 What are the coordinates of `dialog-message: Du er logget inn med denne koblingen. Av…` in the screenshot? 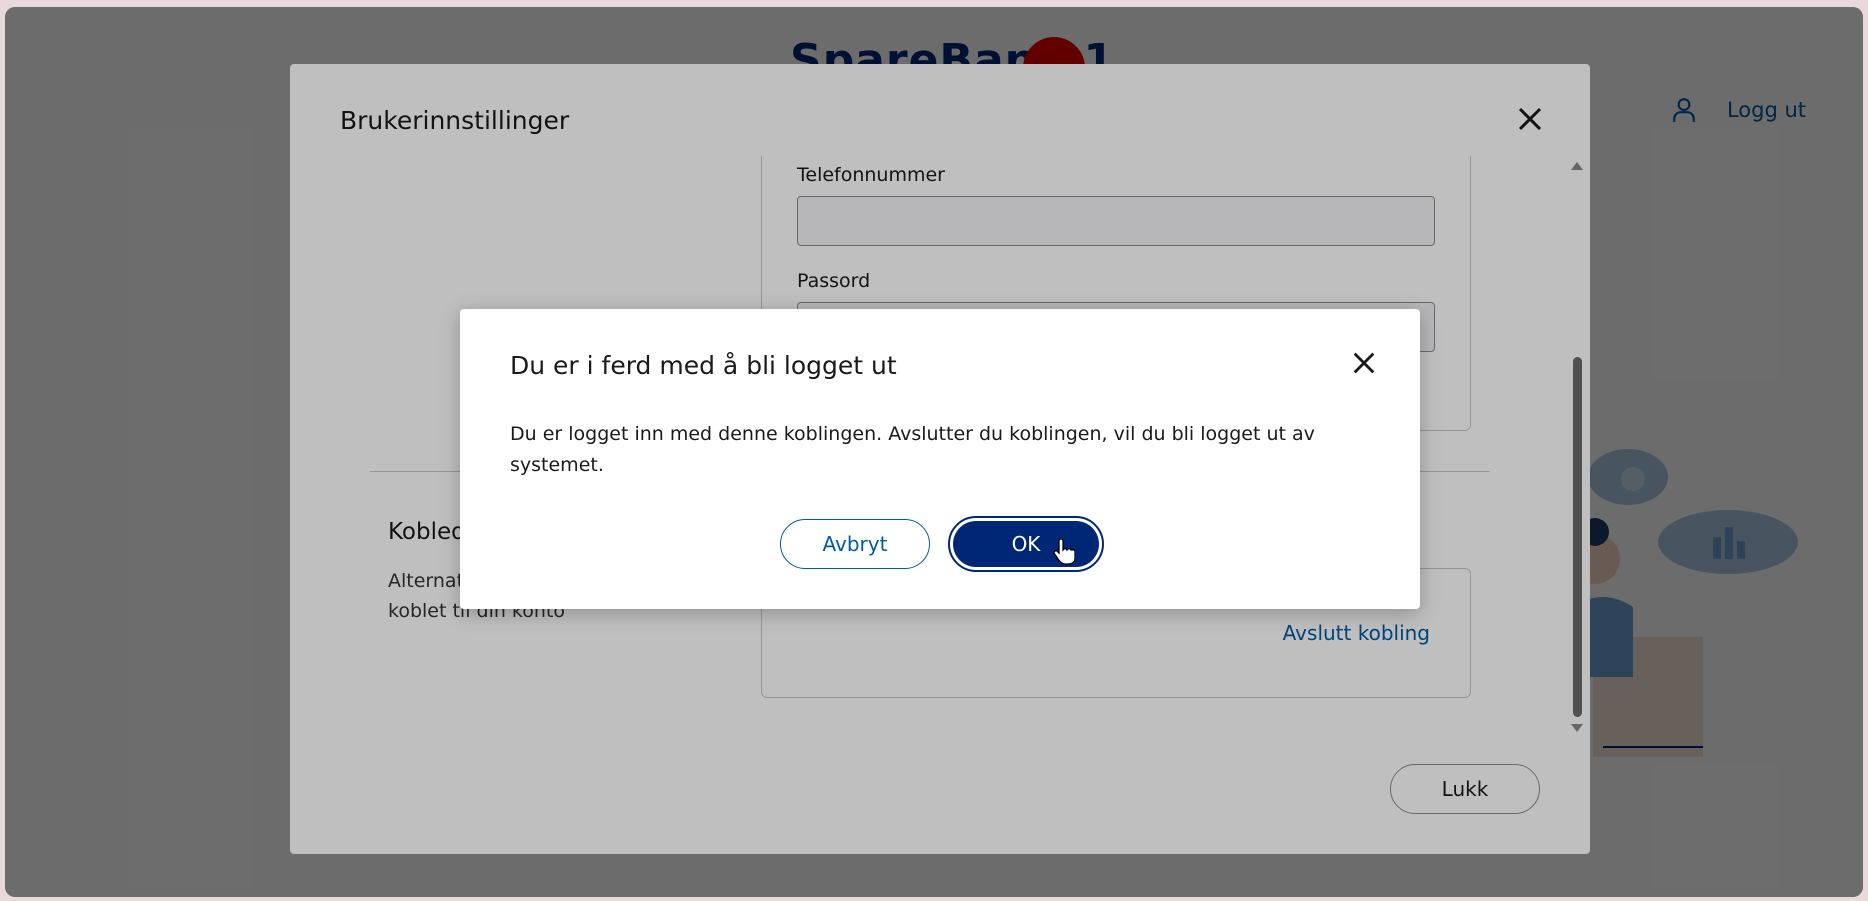 It's located at (912, 449).